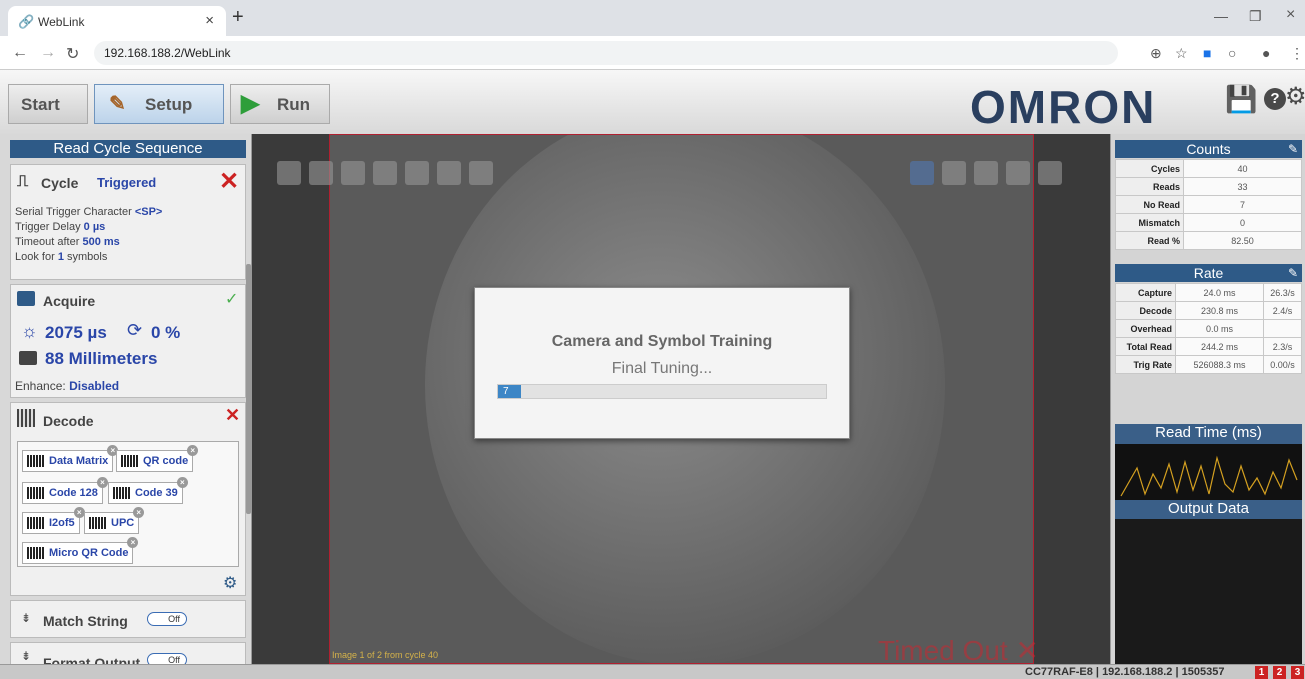 This screenshot has width=1305, height=679. What do you see at coordinates (1242, 168) in the screenshot?
I see `counts-value: 40` at bounding box center [1242, 168].